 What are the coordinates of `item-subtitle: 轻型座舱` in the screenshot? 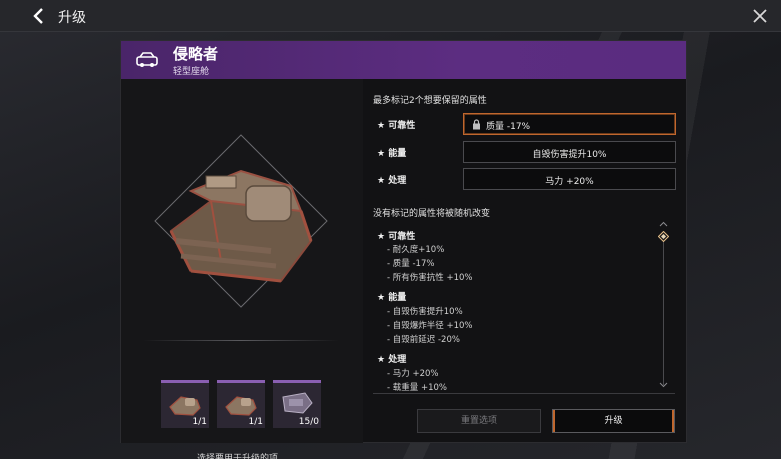 It's located at (191, 72).